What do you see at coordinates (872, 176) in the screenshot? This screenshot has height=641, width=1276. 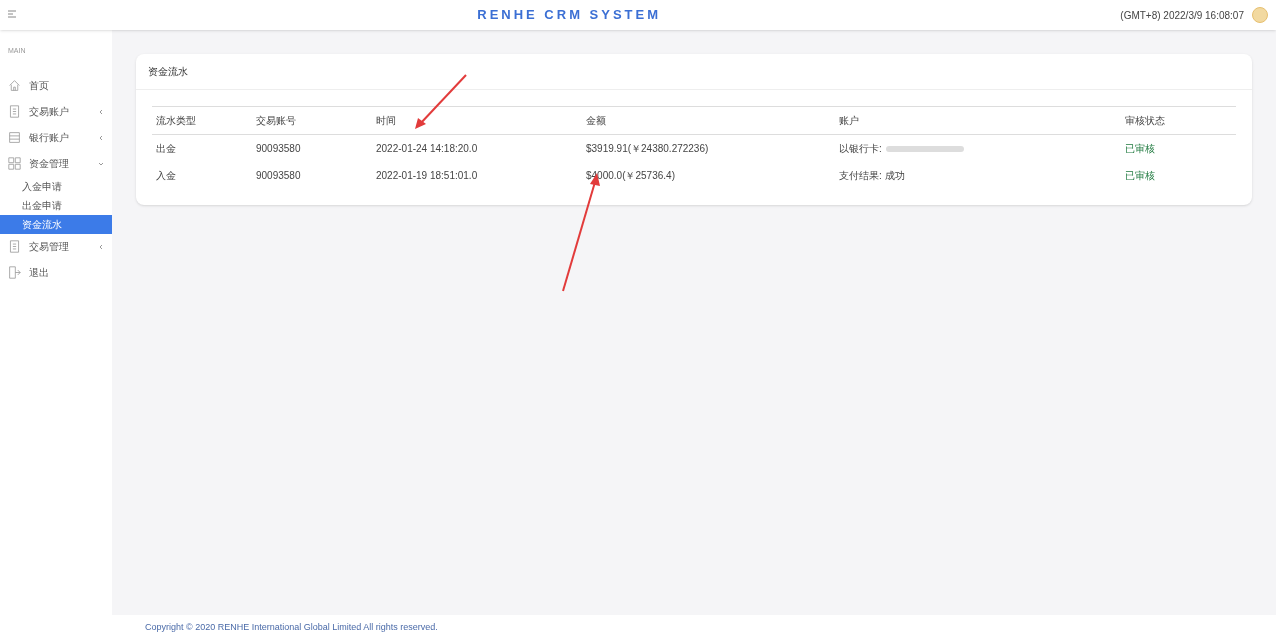 I see `table-cell-text: 支付结果: 成功` at bounding box center [872, 176].